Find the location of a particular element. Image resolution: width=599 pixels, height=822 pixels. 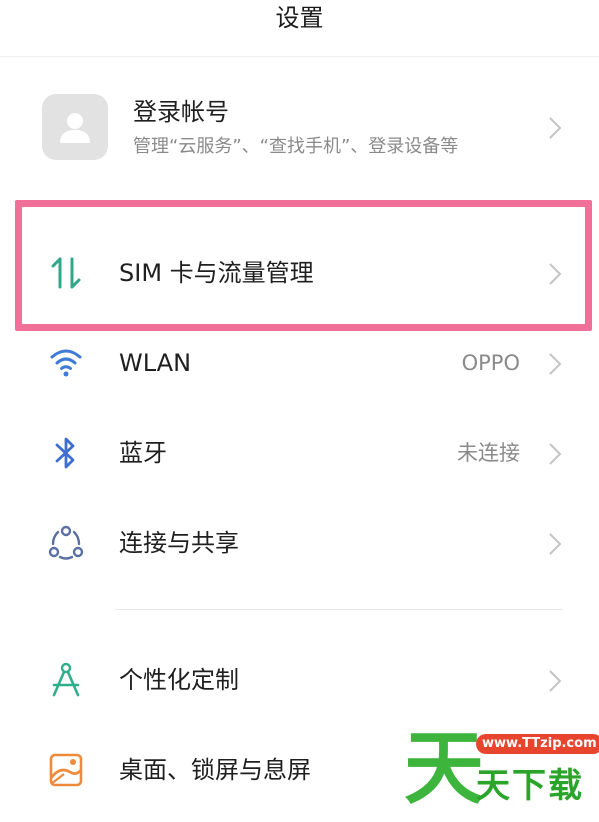

wallpaper-icon is located at coordinates (66, 770).